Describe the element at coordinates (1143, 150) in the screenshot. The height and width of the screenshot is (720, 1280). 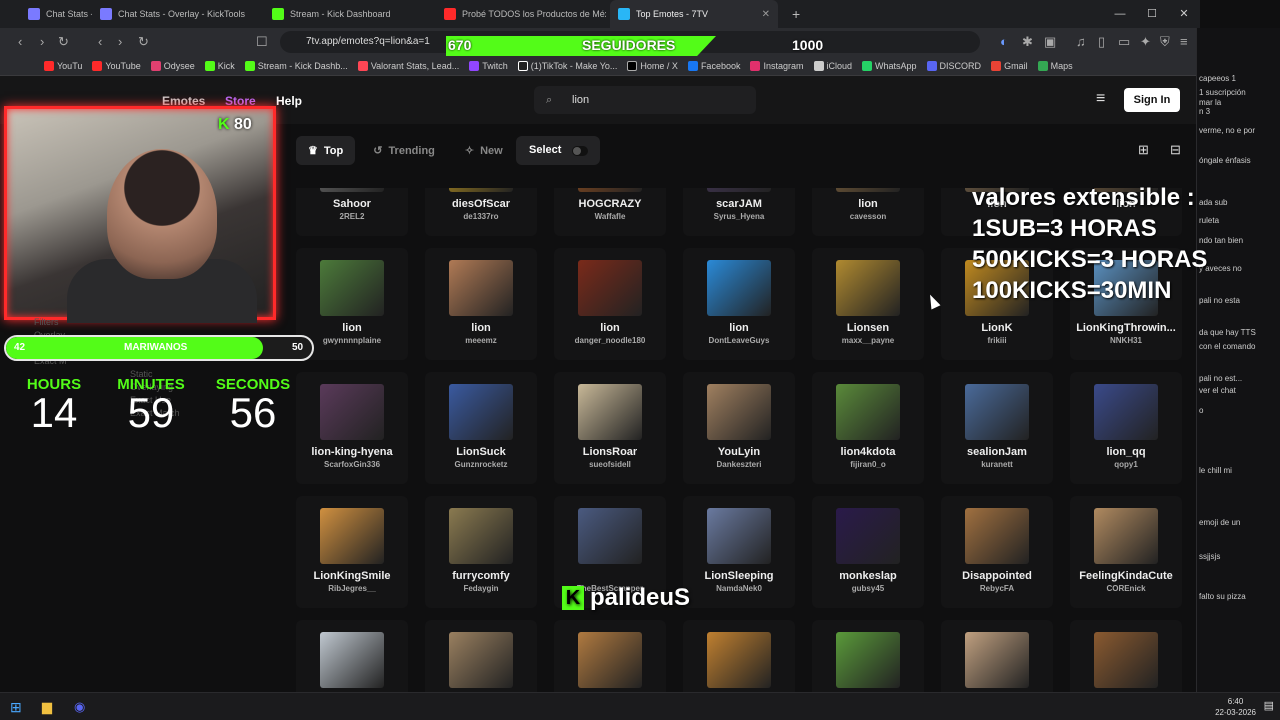
I see `grid-large-view-icon: ⊞` at that location.